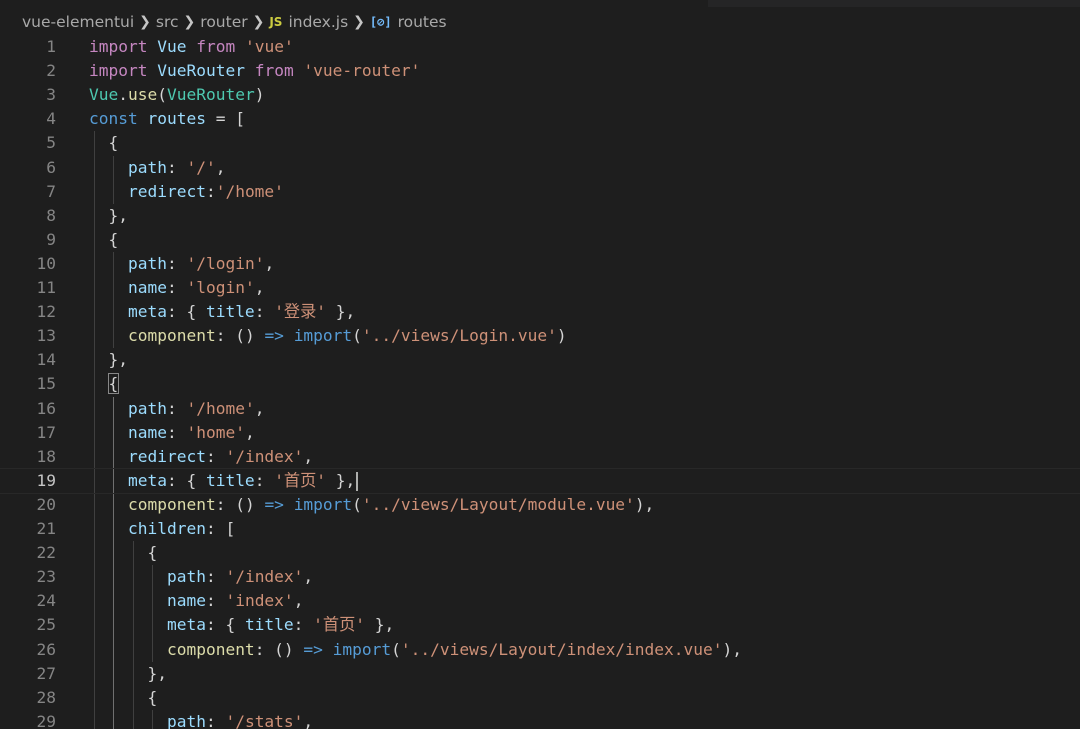 The width and height of the screenshot is (1080, 729). I want to click on code-token: ,, so click(308, 577).